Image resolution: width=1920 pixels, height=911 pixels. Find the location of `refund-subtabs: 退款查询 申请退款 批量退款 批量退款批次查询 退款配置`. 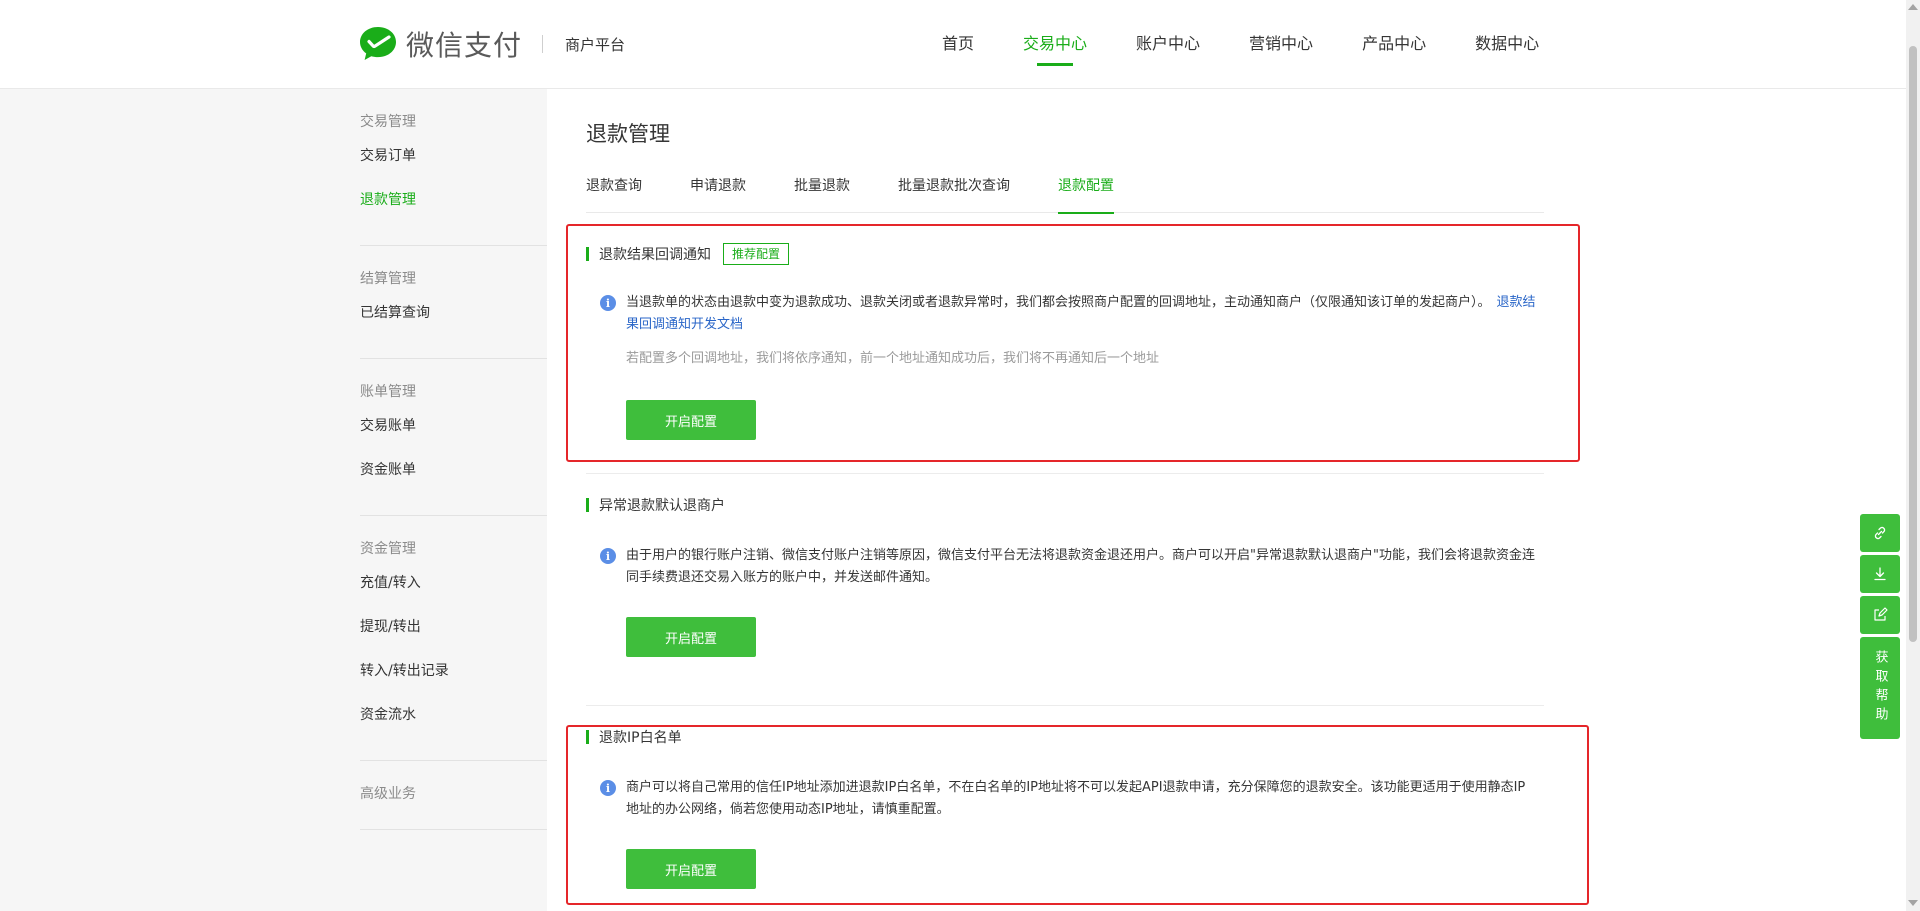

refund-subtabs: 退款查询 申请退款 批量退款 批量退款批次查询 退款配置 is located at coordinates (1065, 193).